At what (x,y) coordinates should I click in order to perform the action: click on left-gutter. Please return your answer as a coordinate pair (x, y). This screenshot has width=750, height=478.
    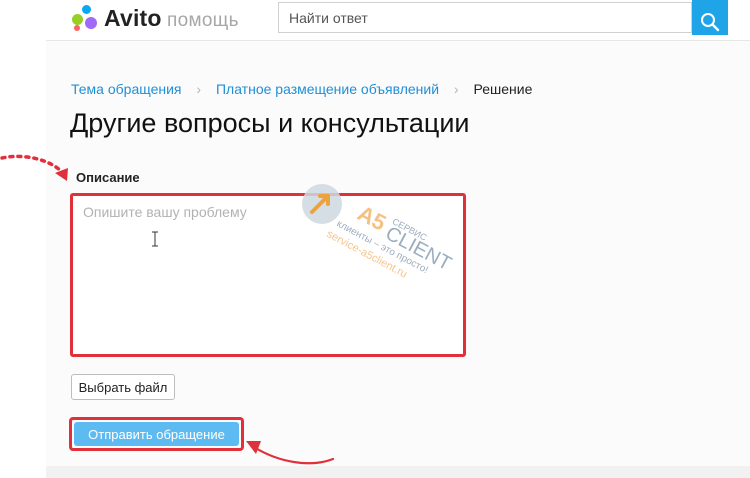
    Looking at the image, I should click on (23, 239).